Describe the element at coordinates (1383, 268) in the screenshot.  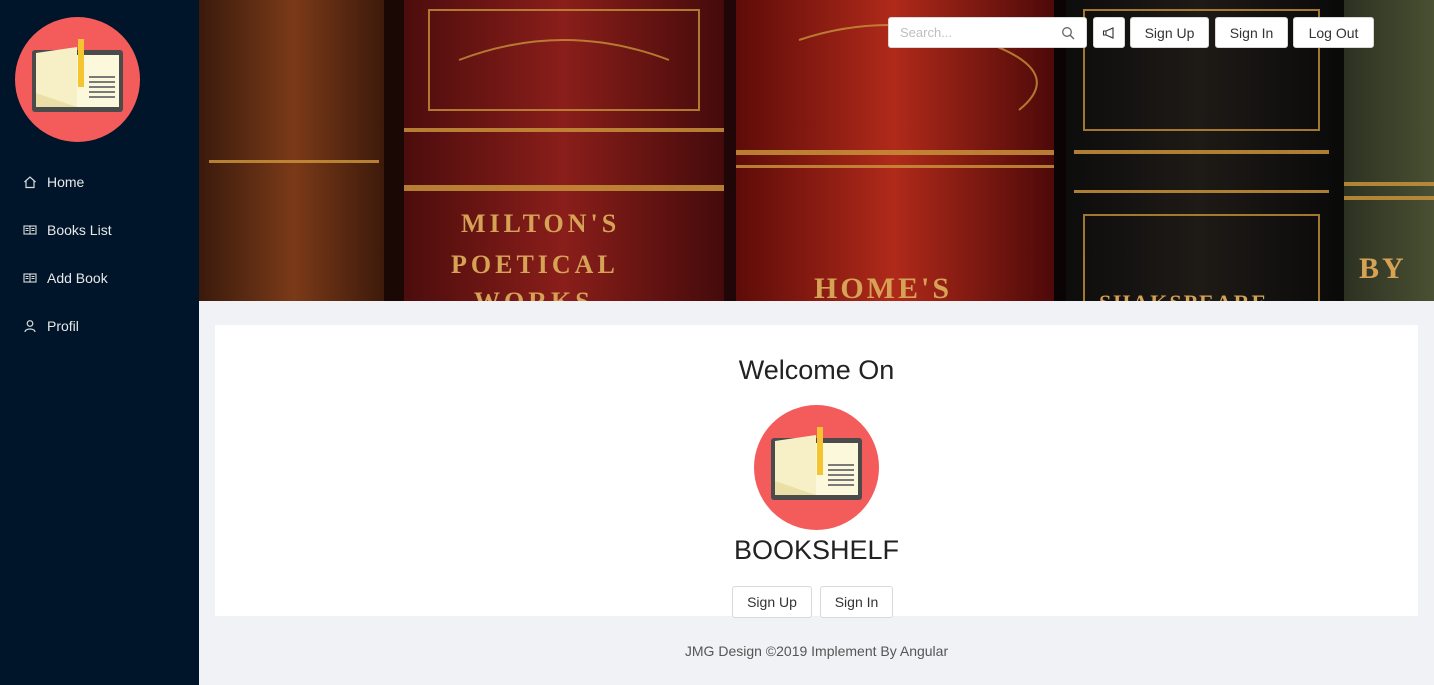
I see `spine-text: BY` at that location.